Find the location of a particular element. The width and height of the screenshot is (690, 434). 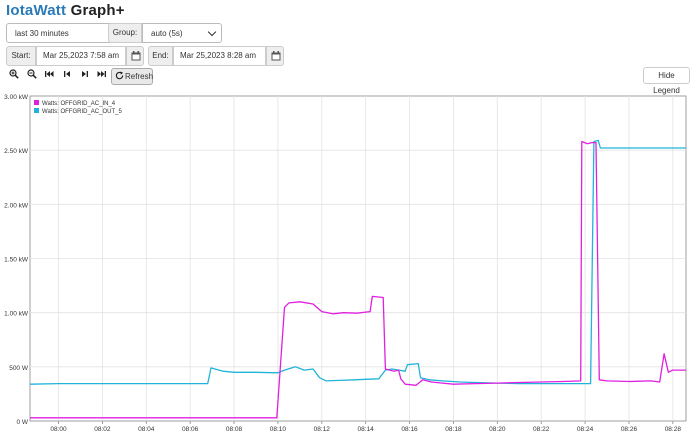

brand-name: IotaWatt is located at coordinates (36, 10).